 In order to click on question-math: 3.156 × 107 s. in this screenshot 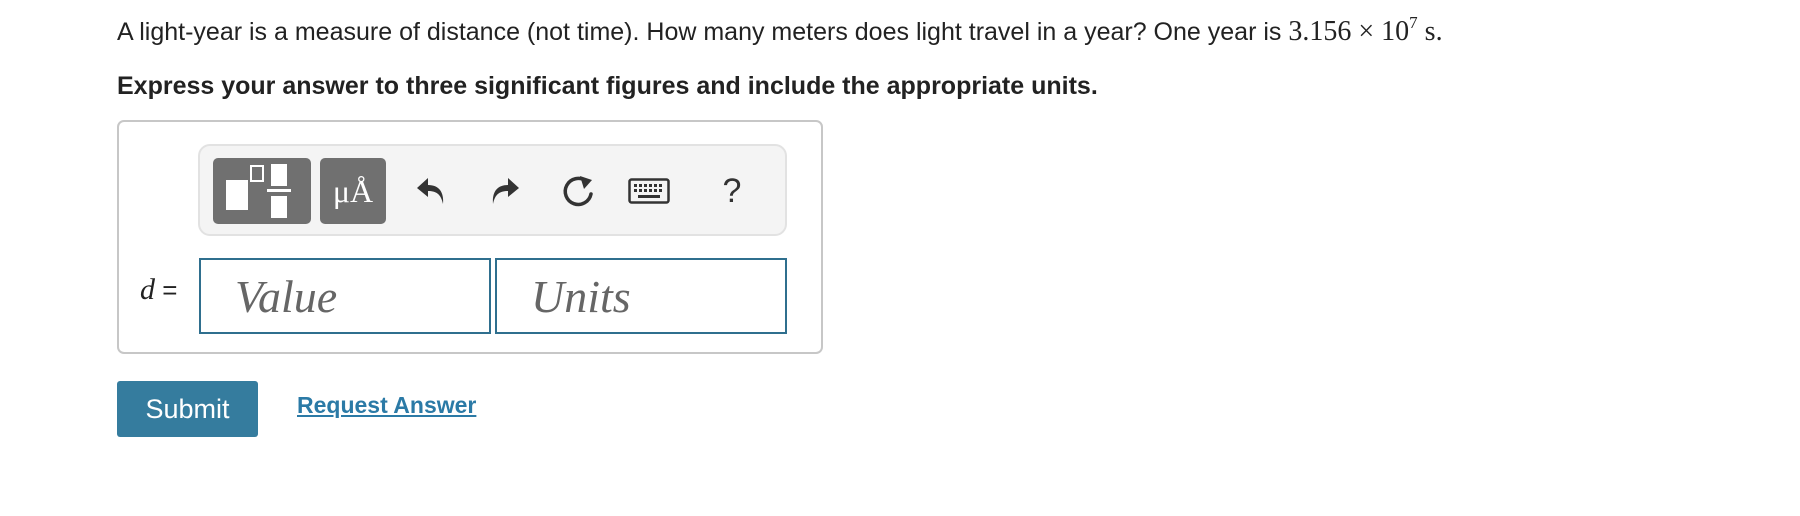, I will do `click(1365, 30)`.